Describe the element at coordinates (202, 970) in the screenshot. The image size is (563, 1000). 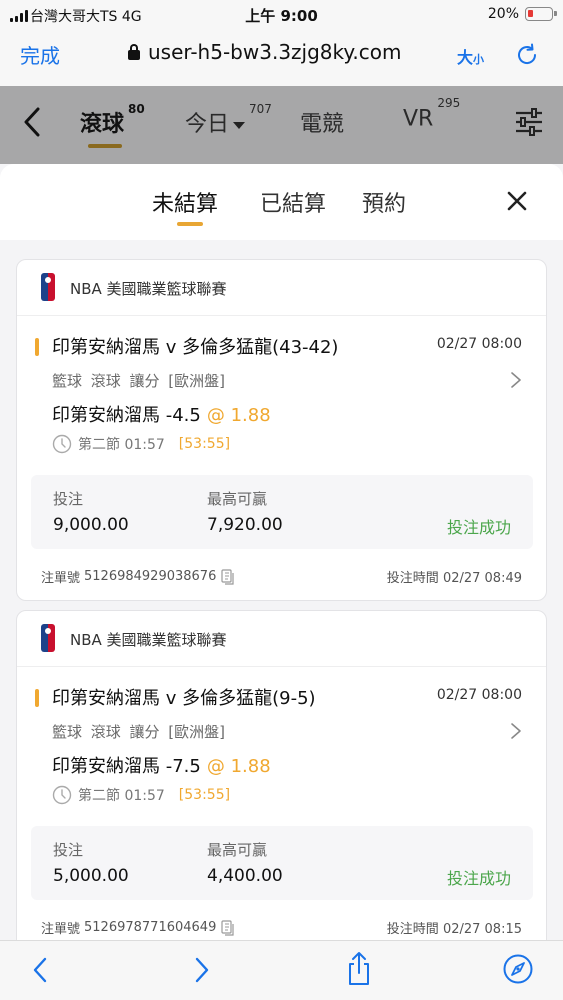
I see `forward-arrow-icon` at that location.